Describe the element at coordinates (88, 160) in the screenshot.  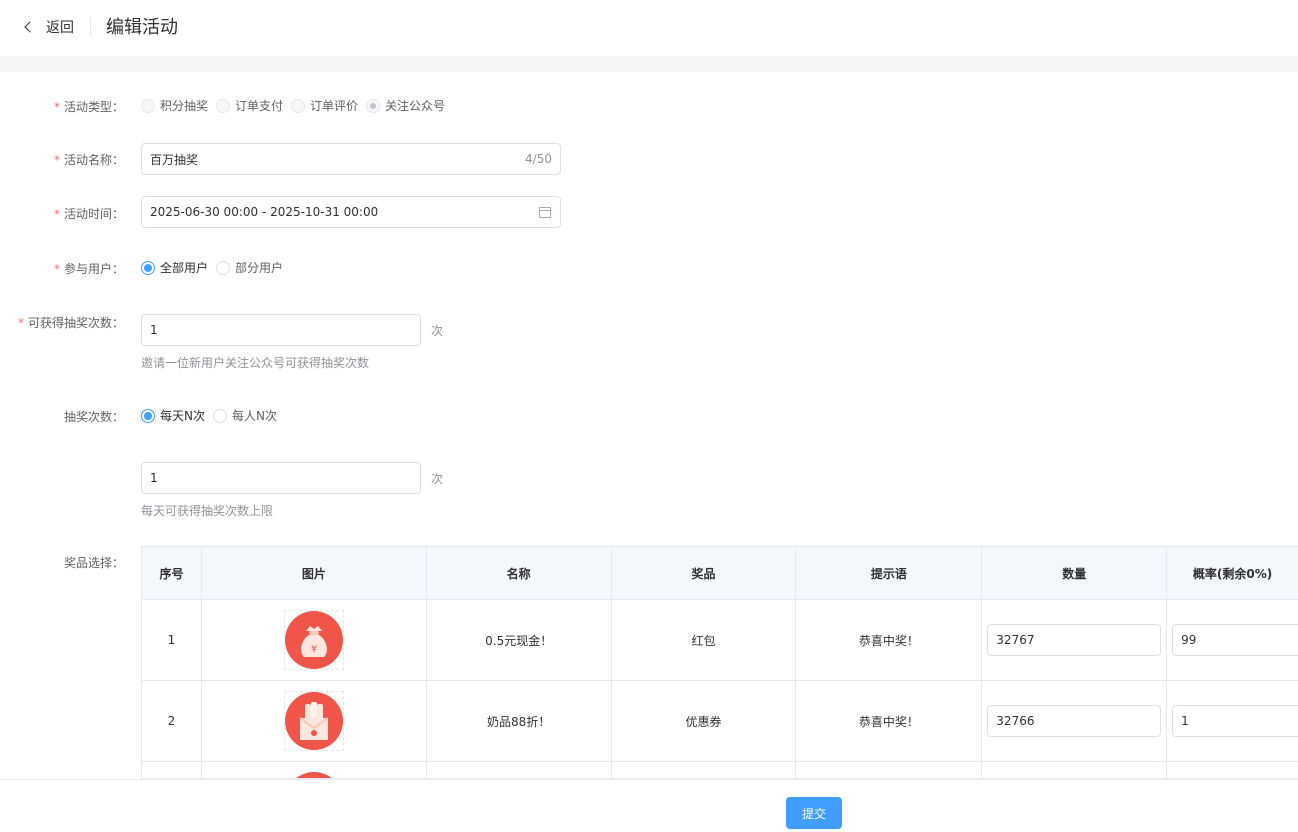
I see `name-label: * 活动名称：` at that location.